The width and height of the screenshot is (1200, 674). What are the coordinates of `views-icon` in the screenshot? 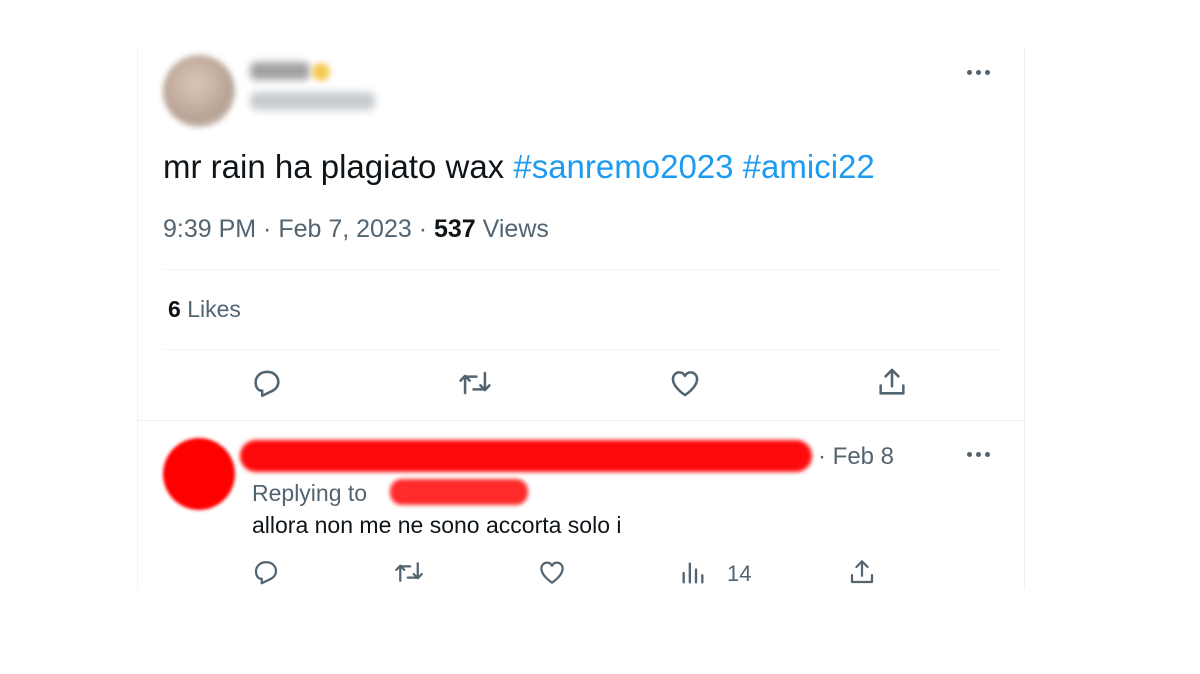 It's located at (693, 573).